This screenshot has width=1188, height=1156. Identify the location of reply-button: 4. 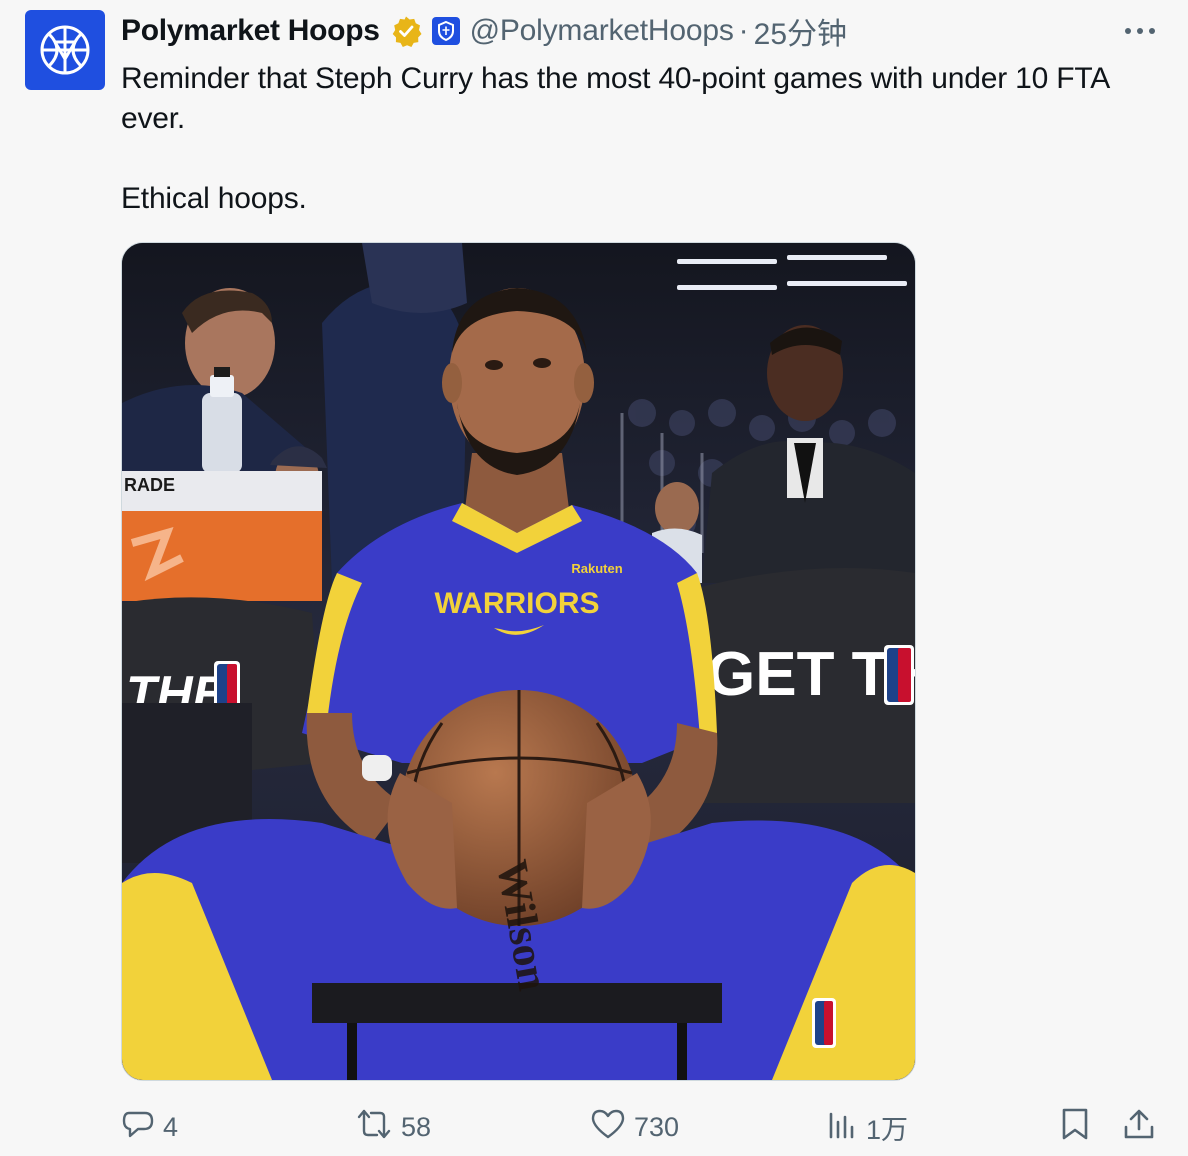
(149, 1127).